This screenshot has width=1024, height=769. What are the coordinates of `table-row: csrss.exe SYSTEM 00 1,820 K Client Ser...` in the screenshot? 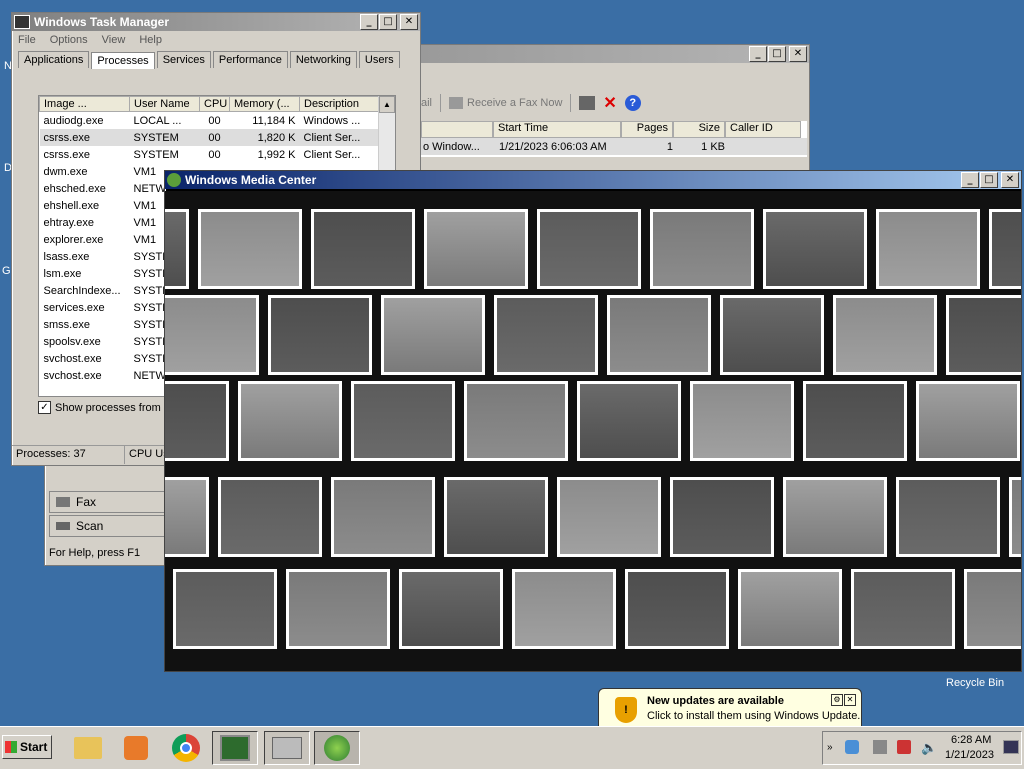 It's located at (209, 137).